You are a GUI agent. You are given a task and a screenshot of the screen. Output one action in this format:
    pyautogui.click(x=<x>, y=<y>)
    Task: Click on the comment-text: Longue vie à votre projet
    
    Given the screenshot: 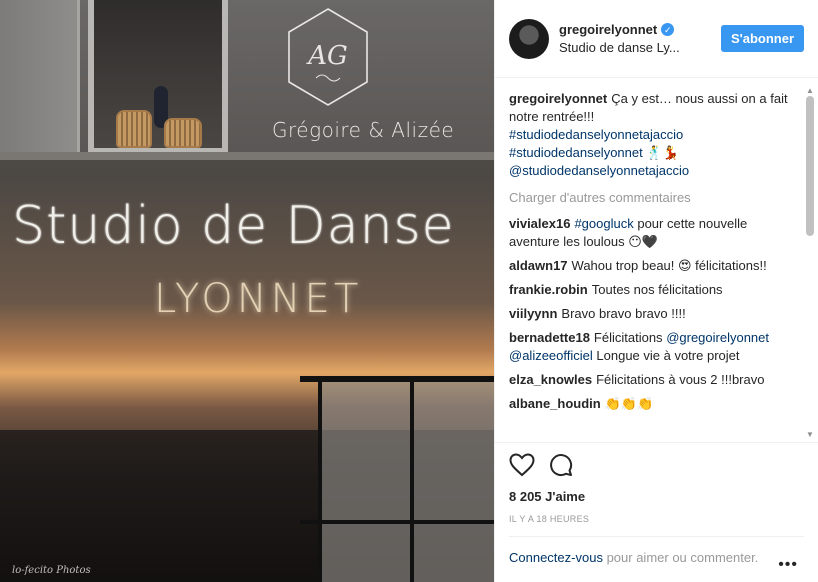 What is the action you would take?
    pyautogui.click(x=666, y=355)
    